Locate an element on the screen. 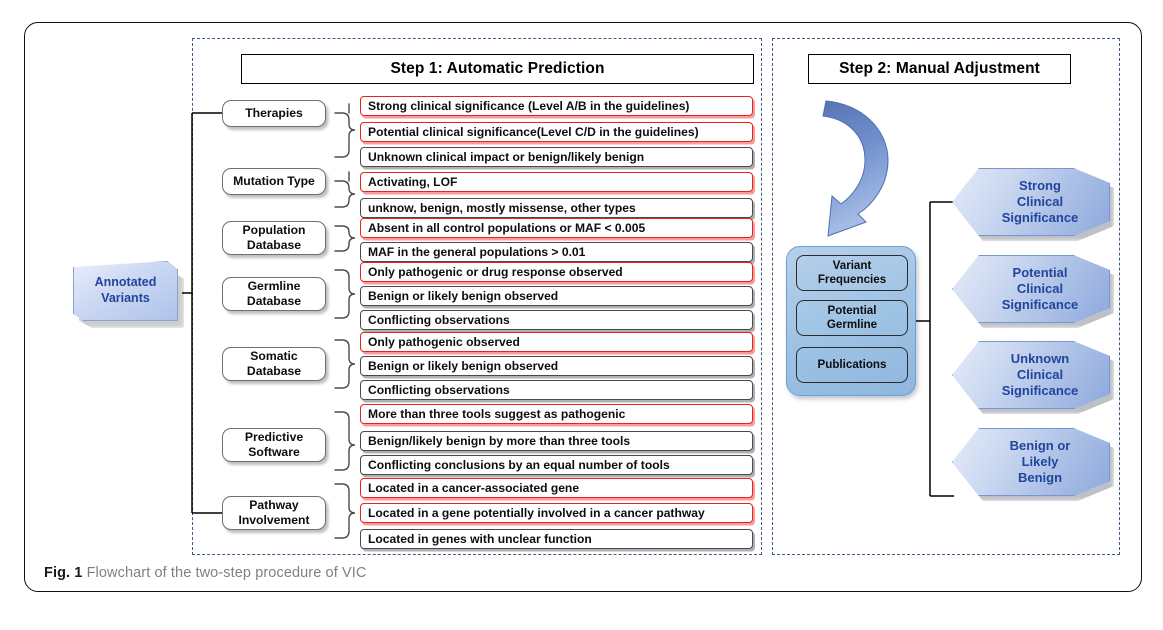  step2-item-line2: Germline is located at coordinates (852, 324).